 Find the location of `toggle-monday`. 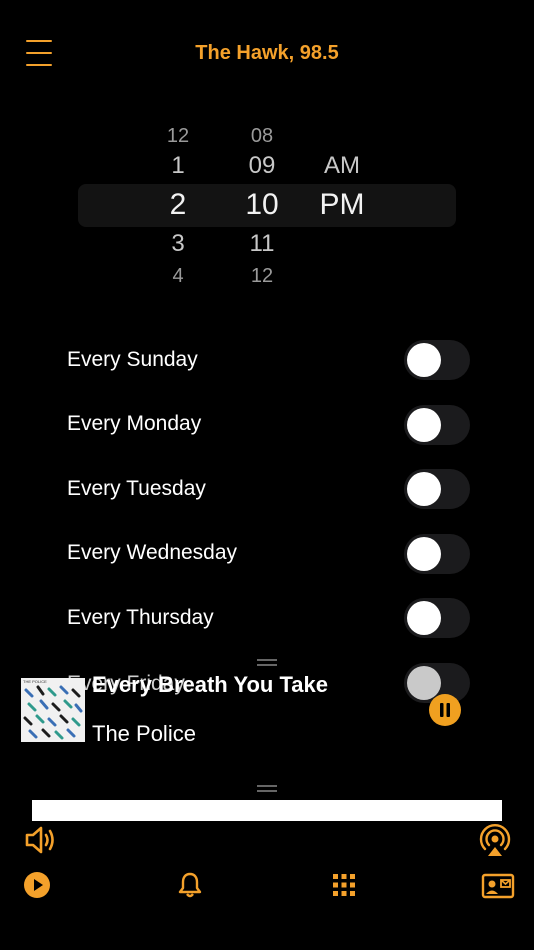

toggle-monday is located at coordinates (437, 425).